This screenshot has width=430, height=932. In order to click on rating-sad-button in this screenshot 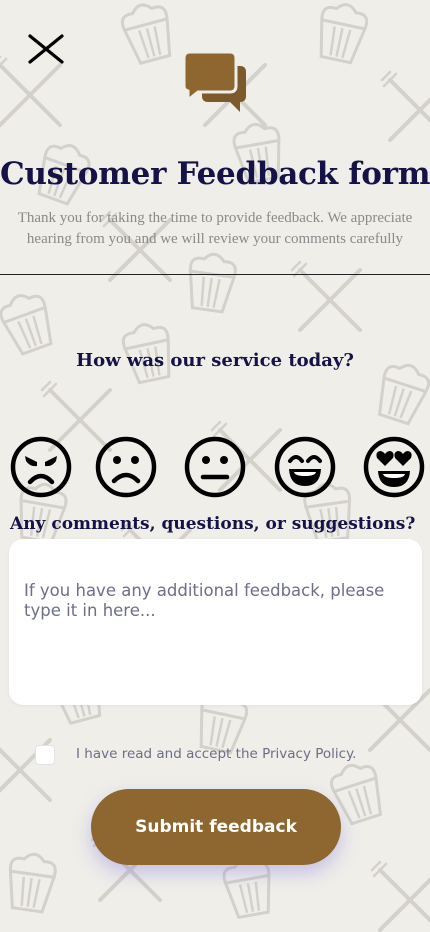, I will do `click(126, 467)`.